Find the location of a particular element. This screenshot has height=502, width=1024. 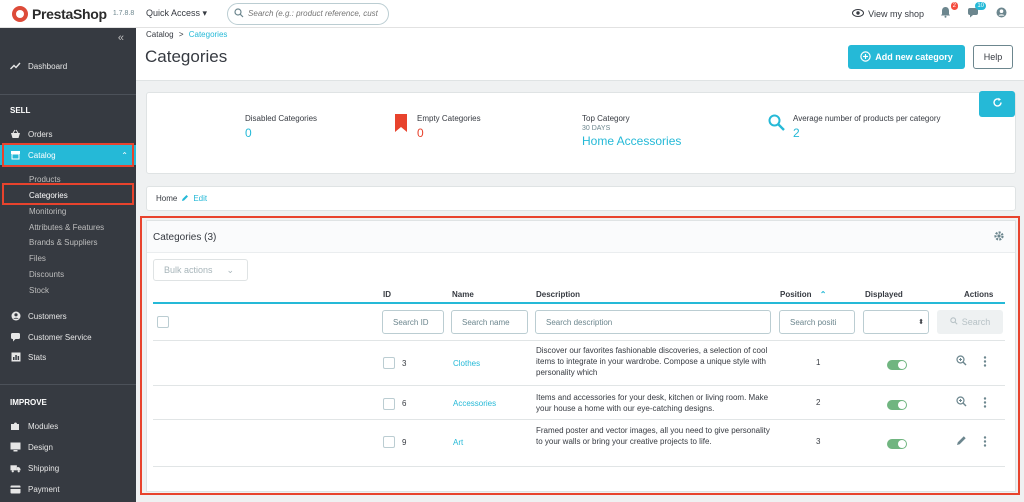

refresh-kpi-button is located at coordinates (997, 104).